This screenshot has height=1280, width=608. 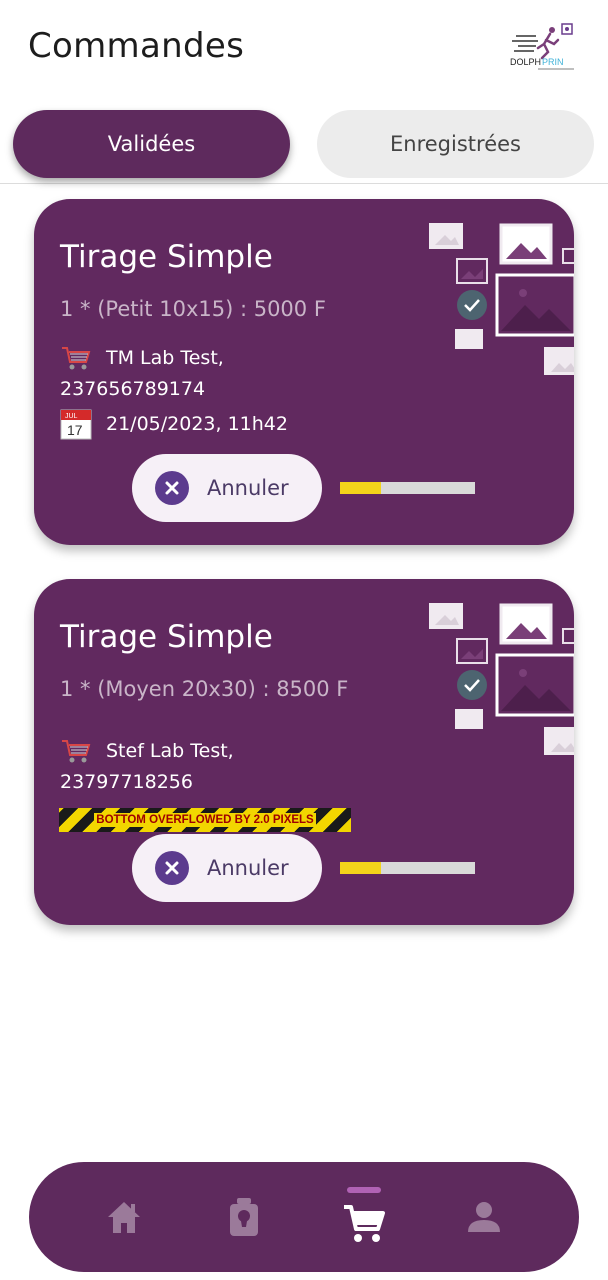 I want to click on customer-row: Stef Lab Test,, so click(x=147, y=751).